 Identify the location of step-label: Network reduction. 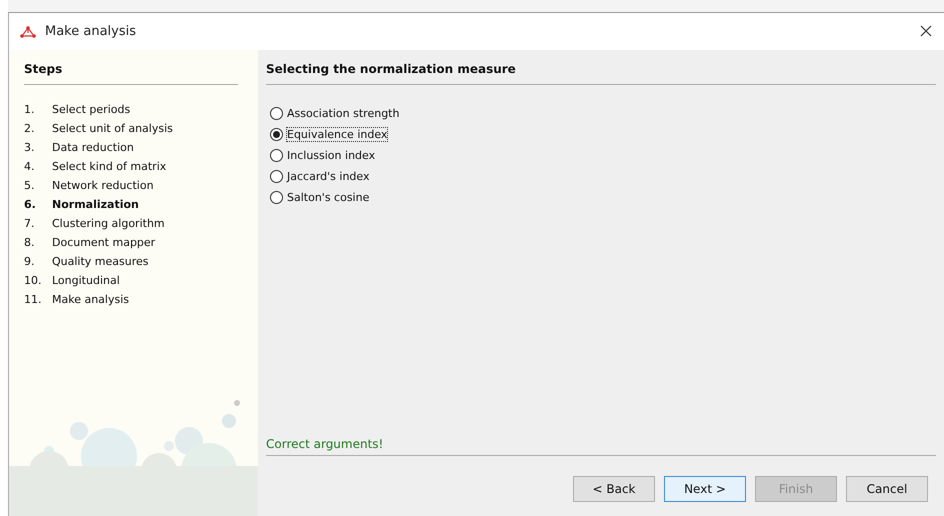
(103, 185).